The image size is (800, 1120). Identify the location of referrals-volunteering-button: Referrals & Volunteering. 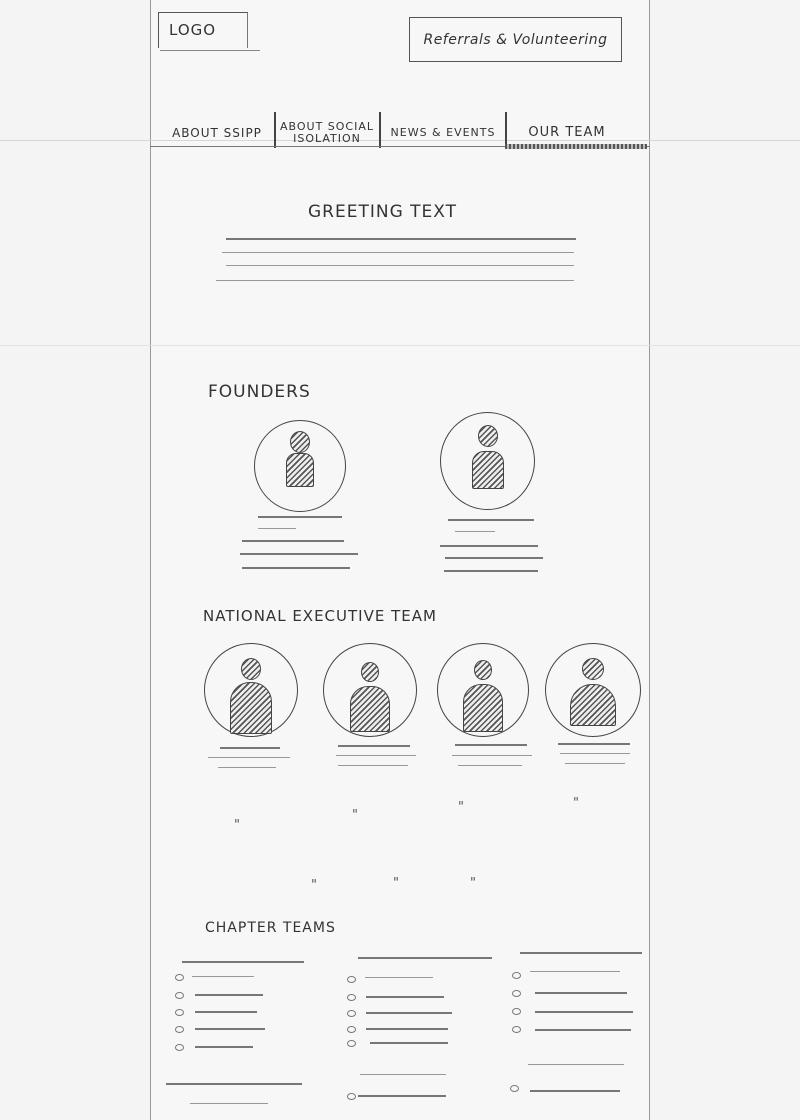
(515, 39).